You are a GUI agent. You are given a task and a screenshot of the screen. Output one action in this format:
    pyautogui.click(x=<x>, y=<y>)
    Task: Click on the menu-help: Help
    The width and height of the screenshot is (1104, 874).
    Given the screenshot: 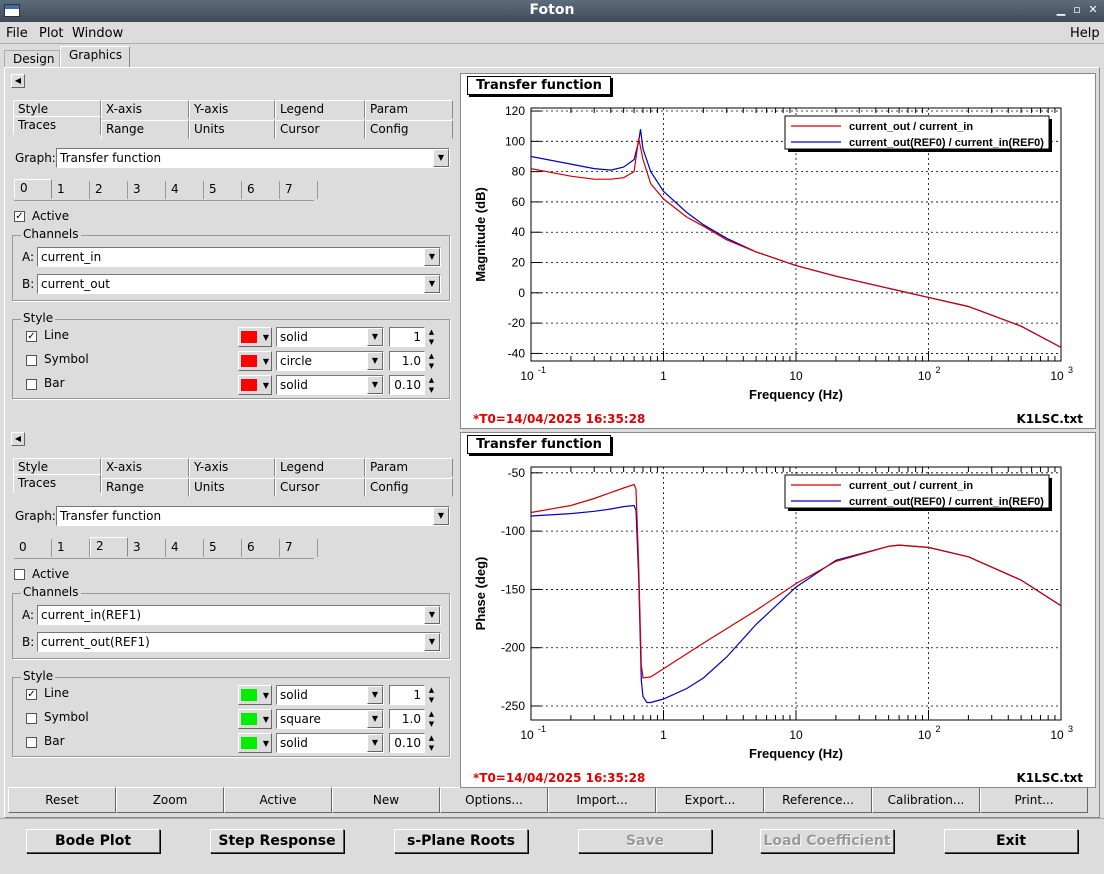 What is the action you would take?
    pyautogui.click(x=1085, y=33)
    